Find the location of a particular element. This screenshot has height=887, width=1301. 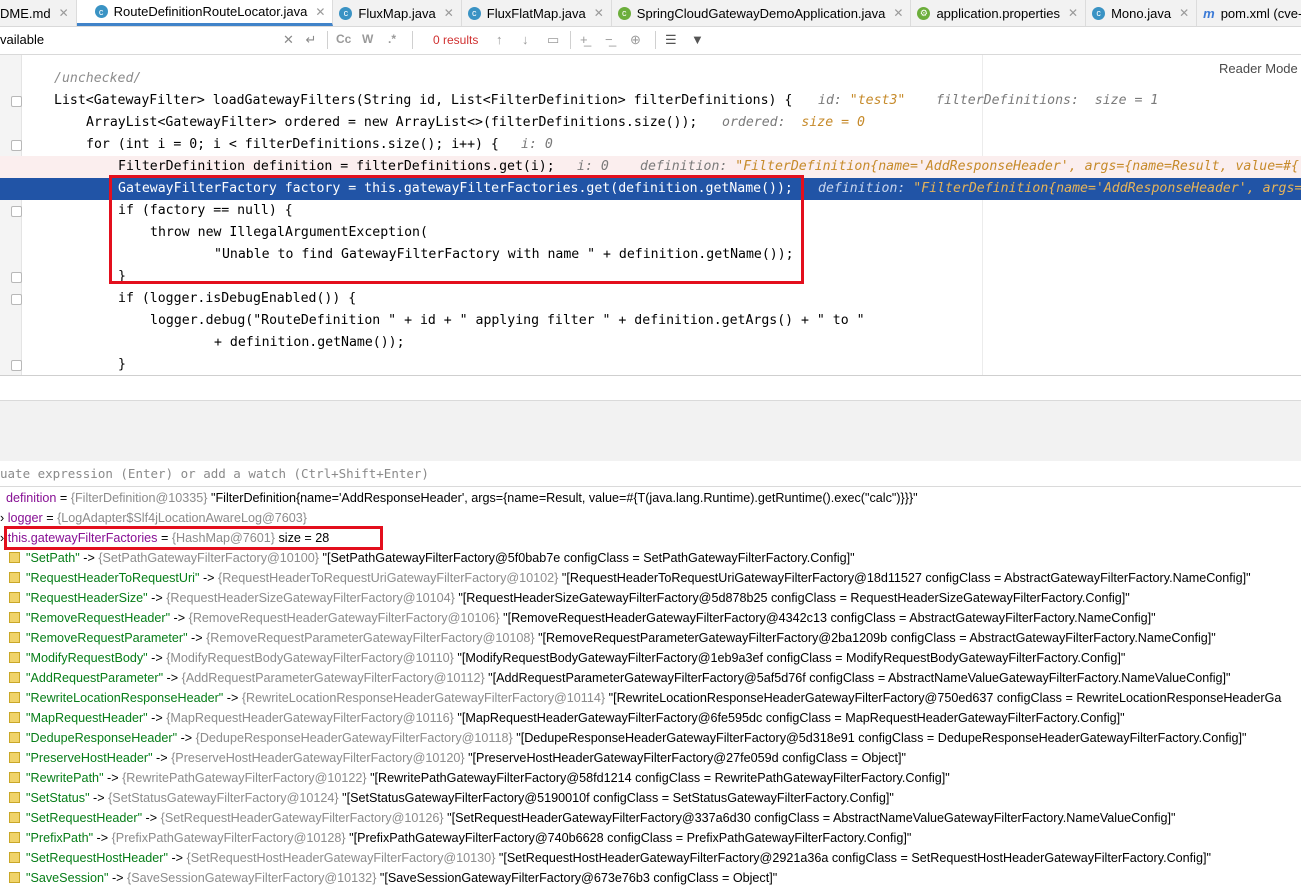

annotation-highlight-box is located at coordinates (193, 538).